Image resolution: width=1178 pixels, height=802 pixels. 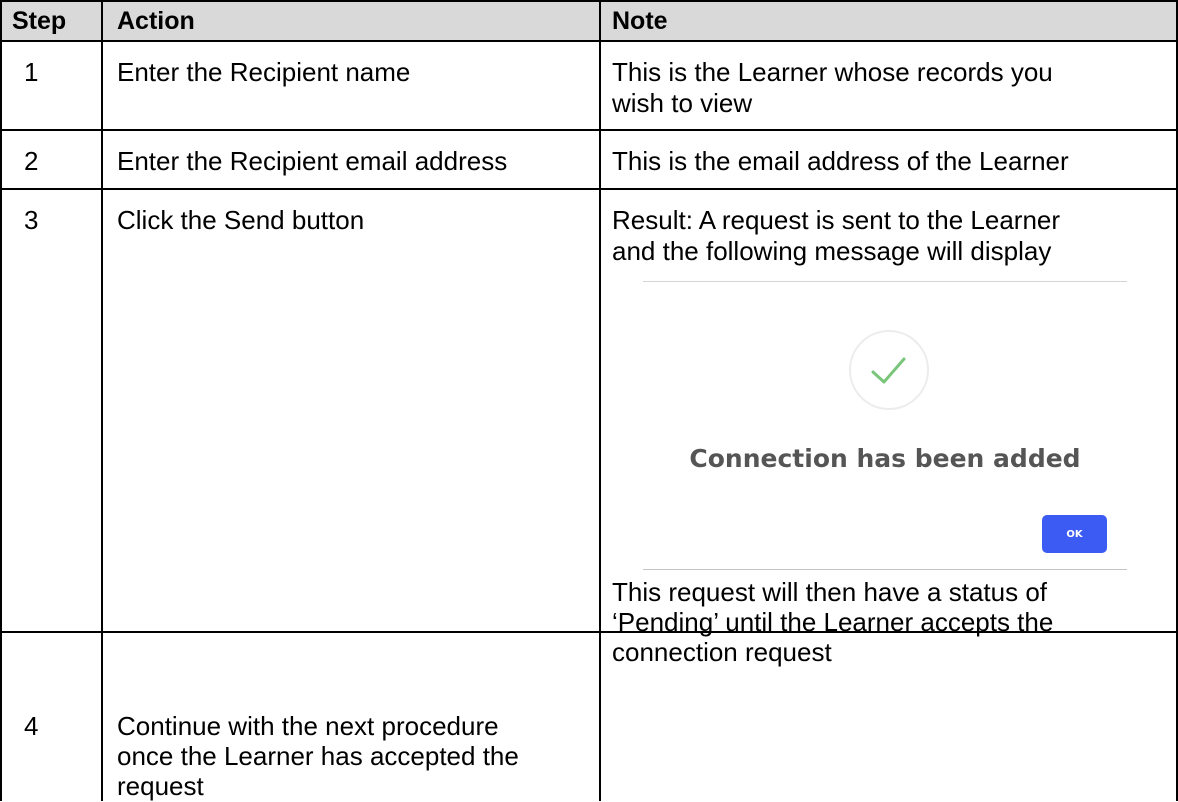 I want to click on row-action: Click the Send button, so click(x=241, y=220).